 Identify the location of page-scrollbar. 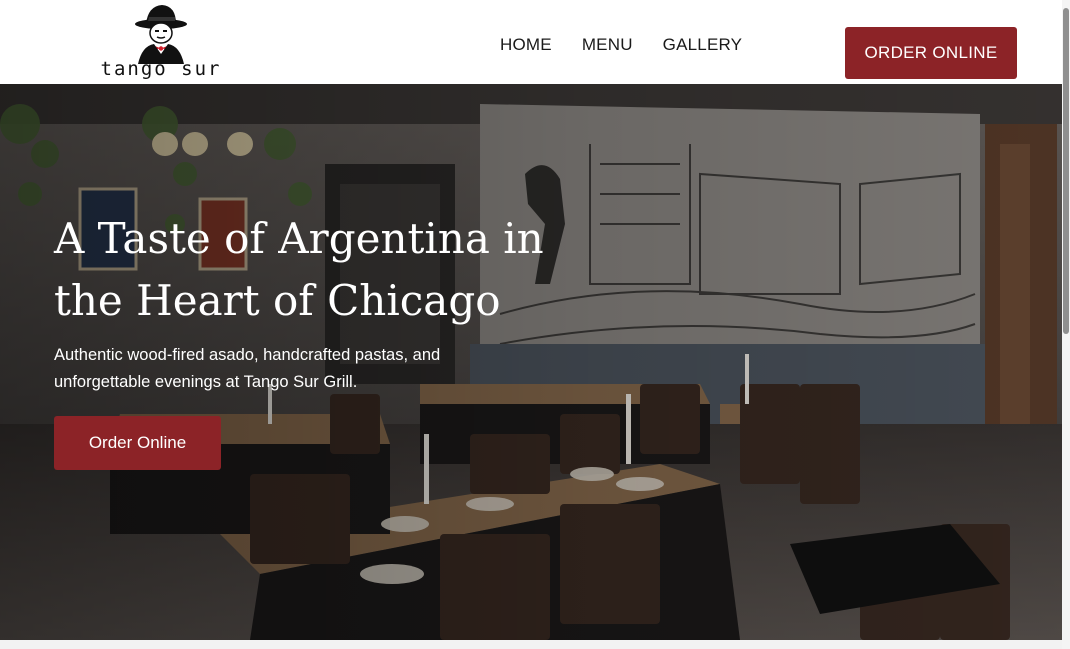
(1066, 324).